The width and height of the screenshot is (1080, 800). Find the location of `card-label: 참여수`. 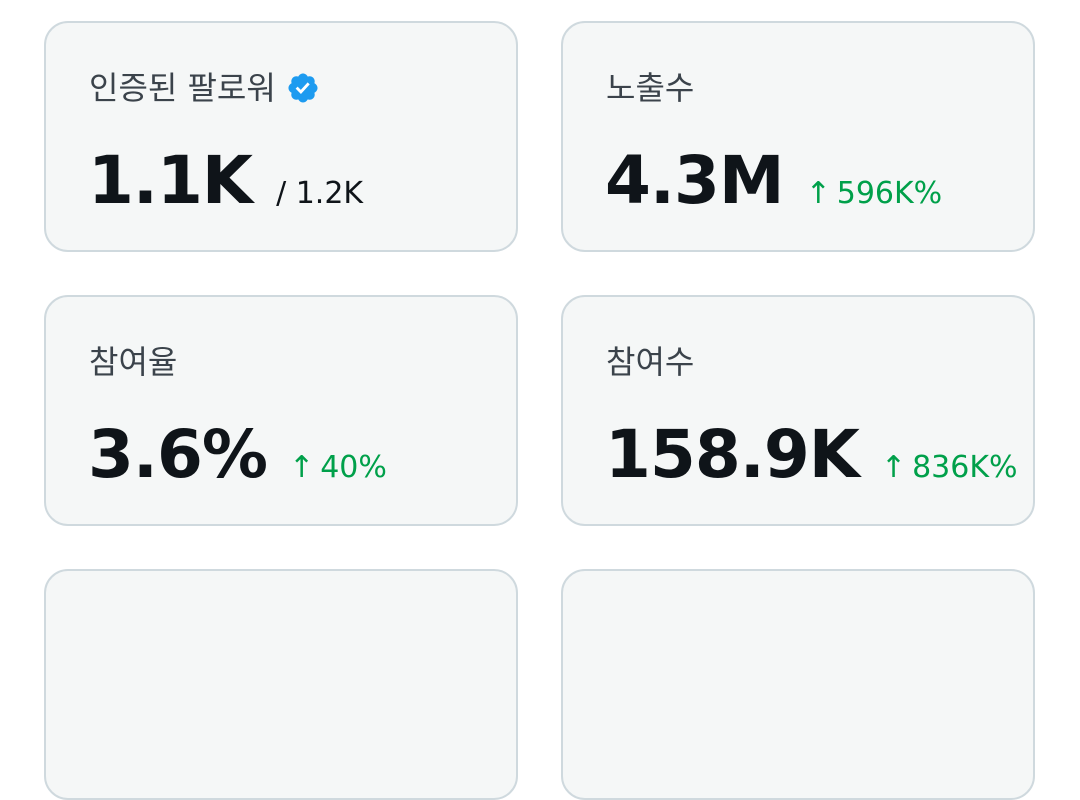

card-label: 참여수 is located at coordinates (650, 362).